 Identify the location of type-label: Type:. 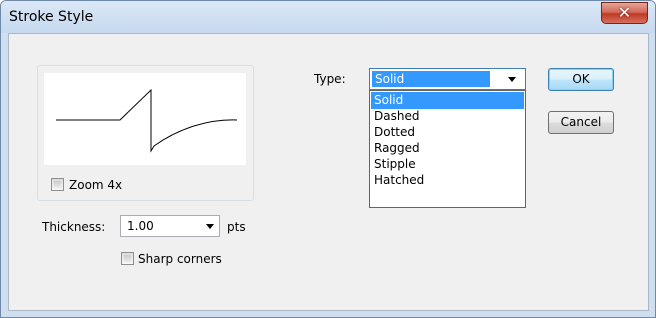
(330, 79).